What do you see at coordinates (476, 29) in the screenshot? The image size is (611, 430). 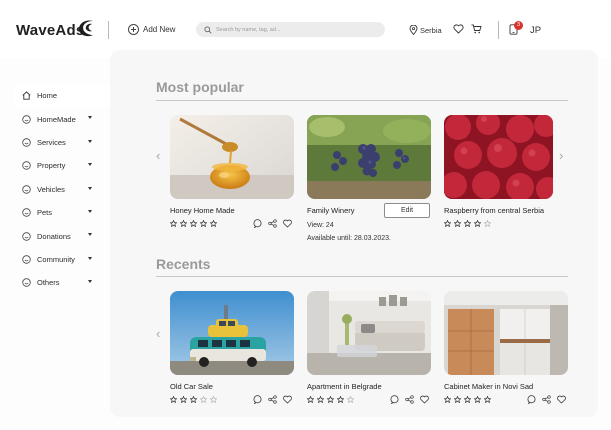 I see `cart-icon` at bounding box center [476, 29].